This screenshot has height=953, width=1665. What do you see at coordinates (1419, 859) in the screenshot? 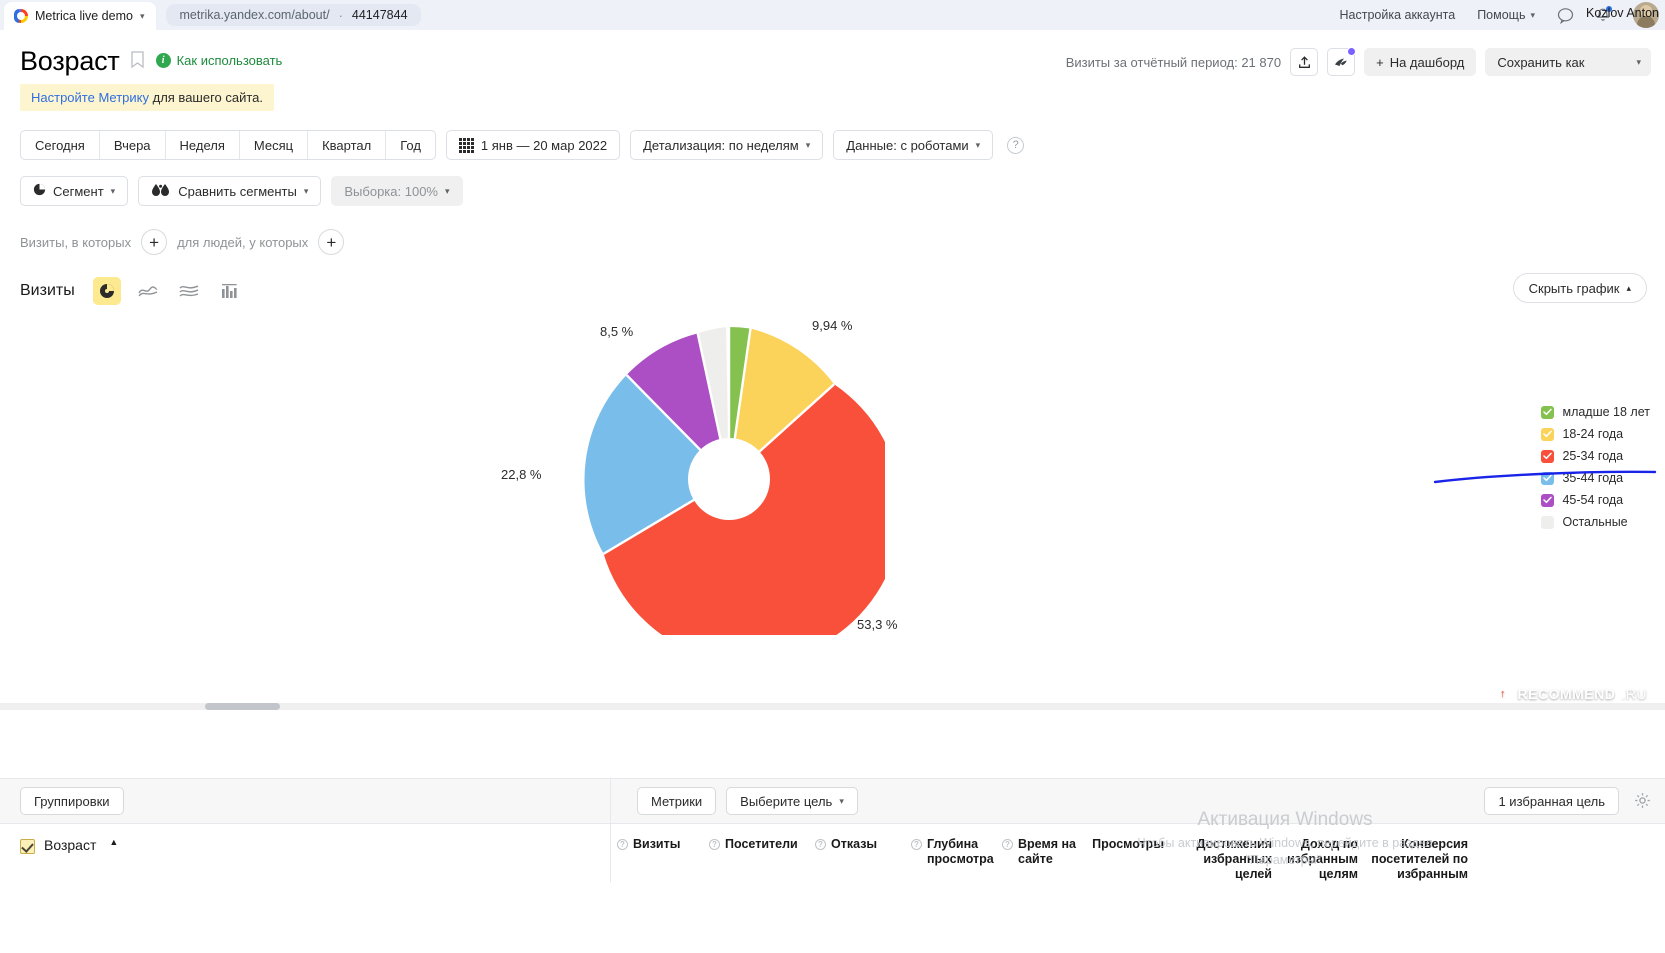
I see `column-header-conversion: Конверсия посетителей по избранным` at bounding box center [1419, 859].